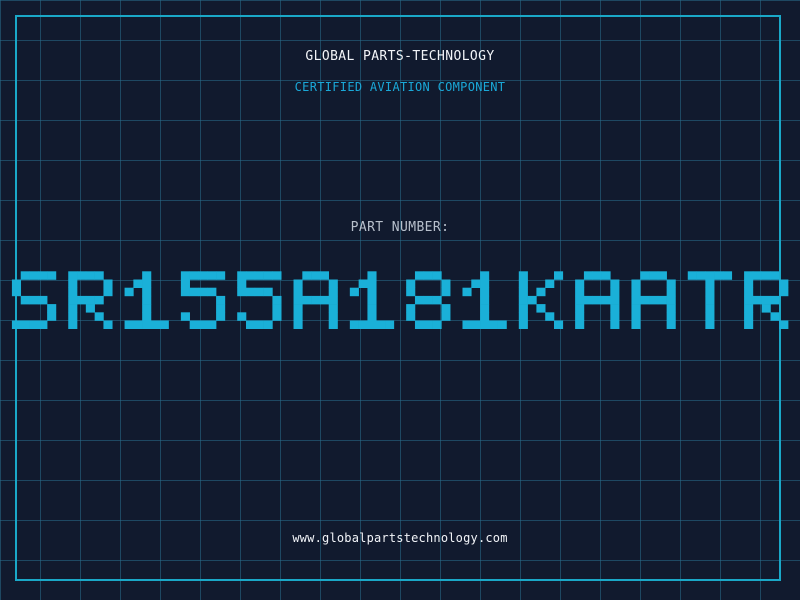  I want to click on website-url: www.globalpartstechnology.com, so click(400, 538).